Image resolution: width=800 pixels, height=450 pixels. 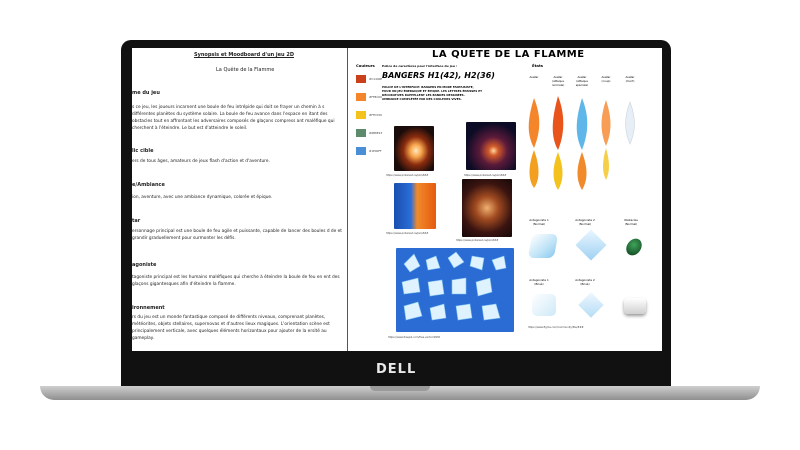 What do you see at coordinates (508, 54) in the screenshot?
I see `moodboard-title: LA QUETE DE LA FLAMME` at bounding box center [508, 54].